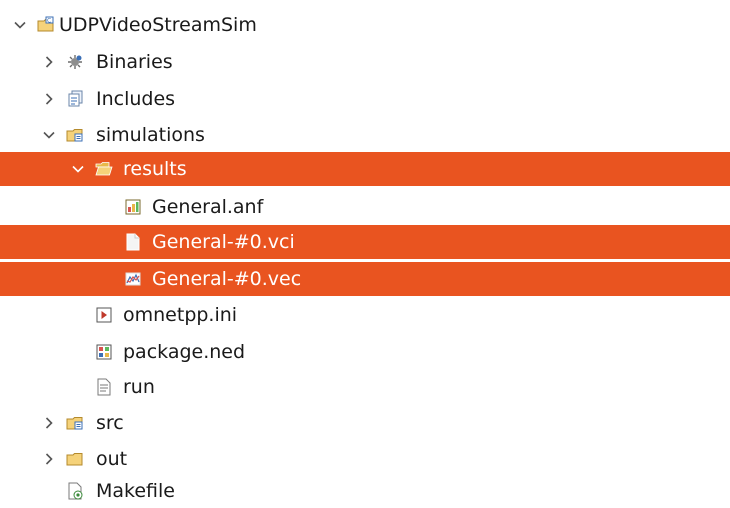 This screenshot has width=730, height=508. Describe the element at coordinates (365, 99) in the screenshot. I see `tree-item-includes: Includes` at that location.